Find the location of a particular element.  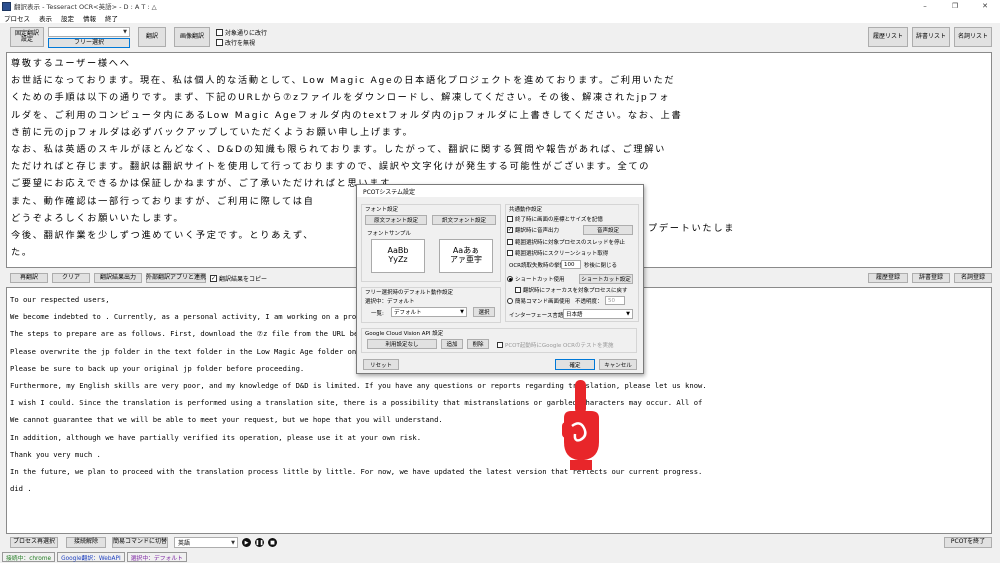

clear-button: クリア is located at coordinates (71, 278).